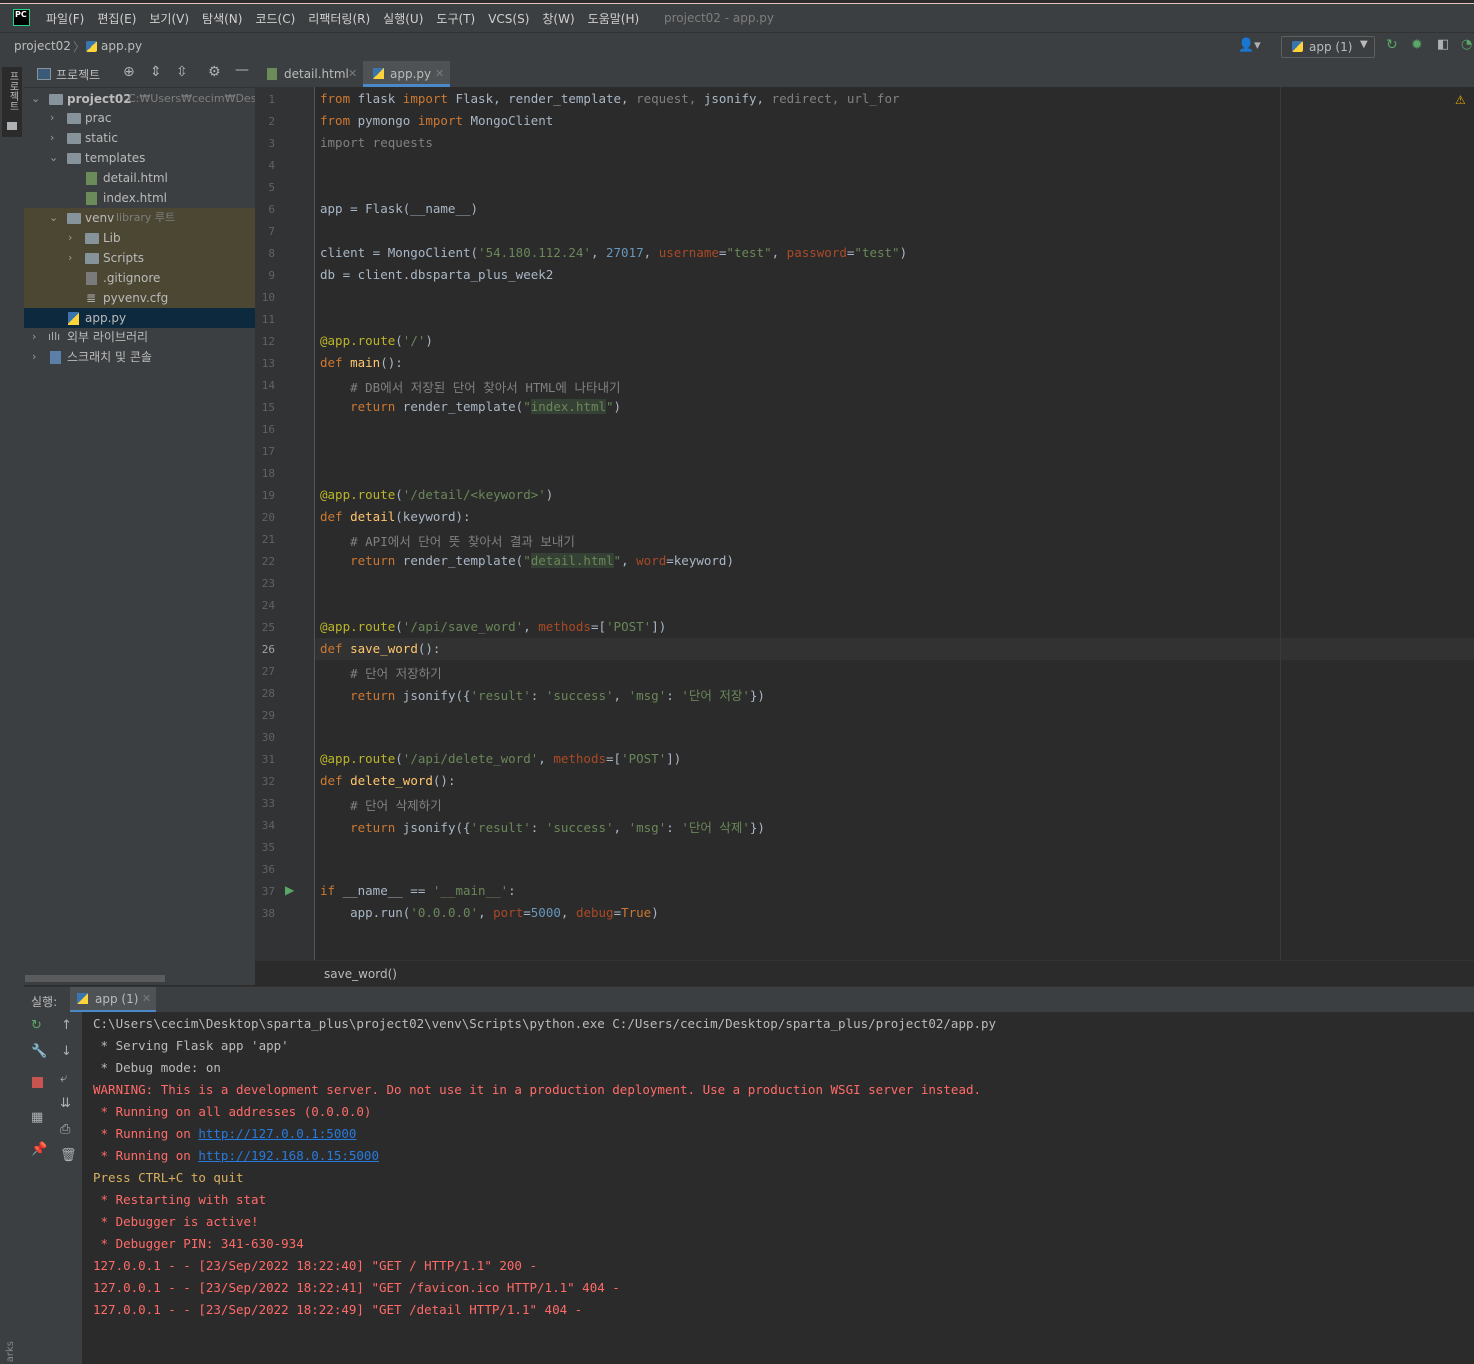 Image resolution: width=1474 pixels, height=1364 pixels. I want to click on trash-icon: 🗑, so click(68, 1155).